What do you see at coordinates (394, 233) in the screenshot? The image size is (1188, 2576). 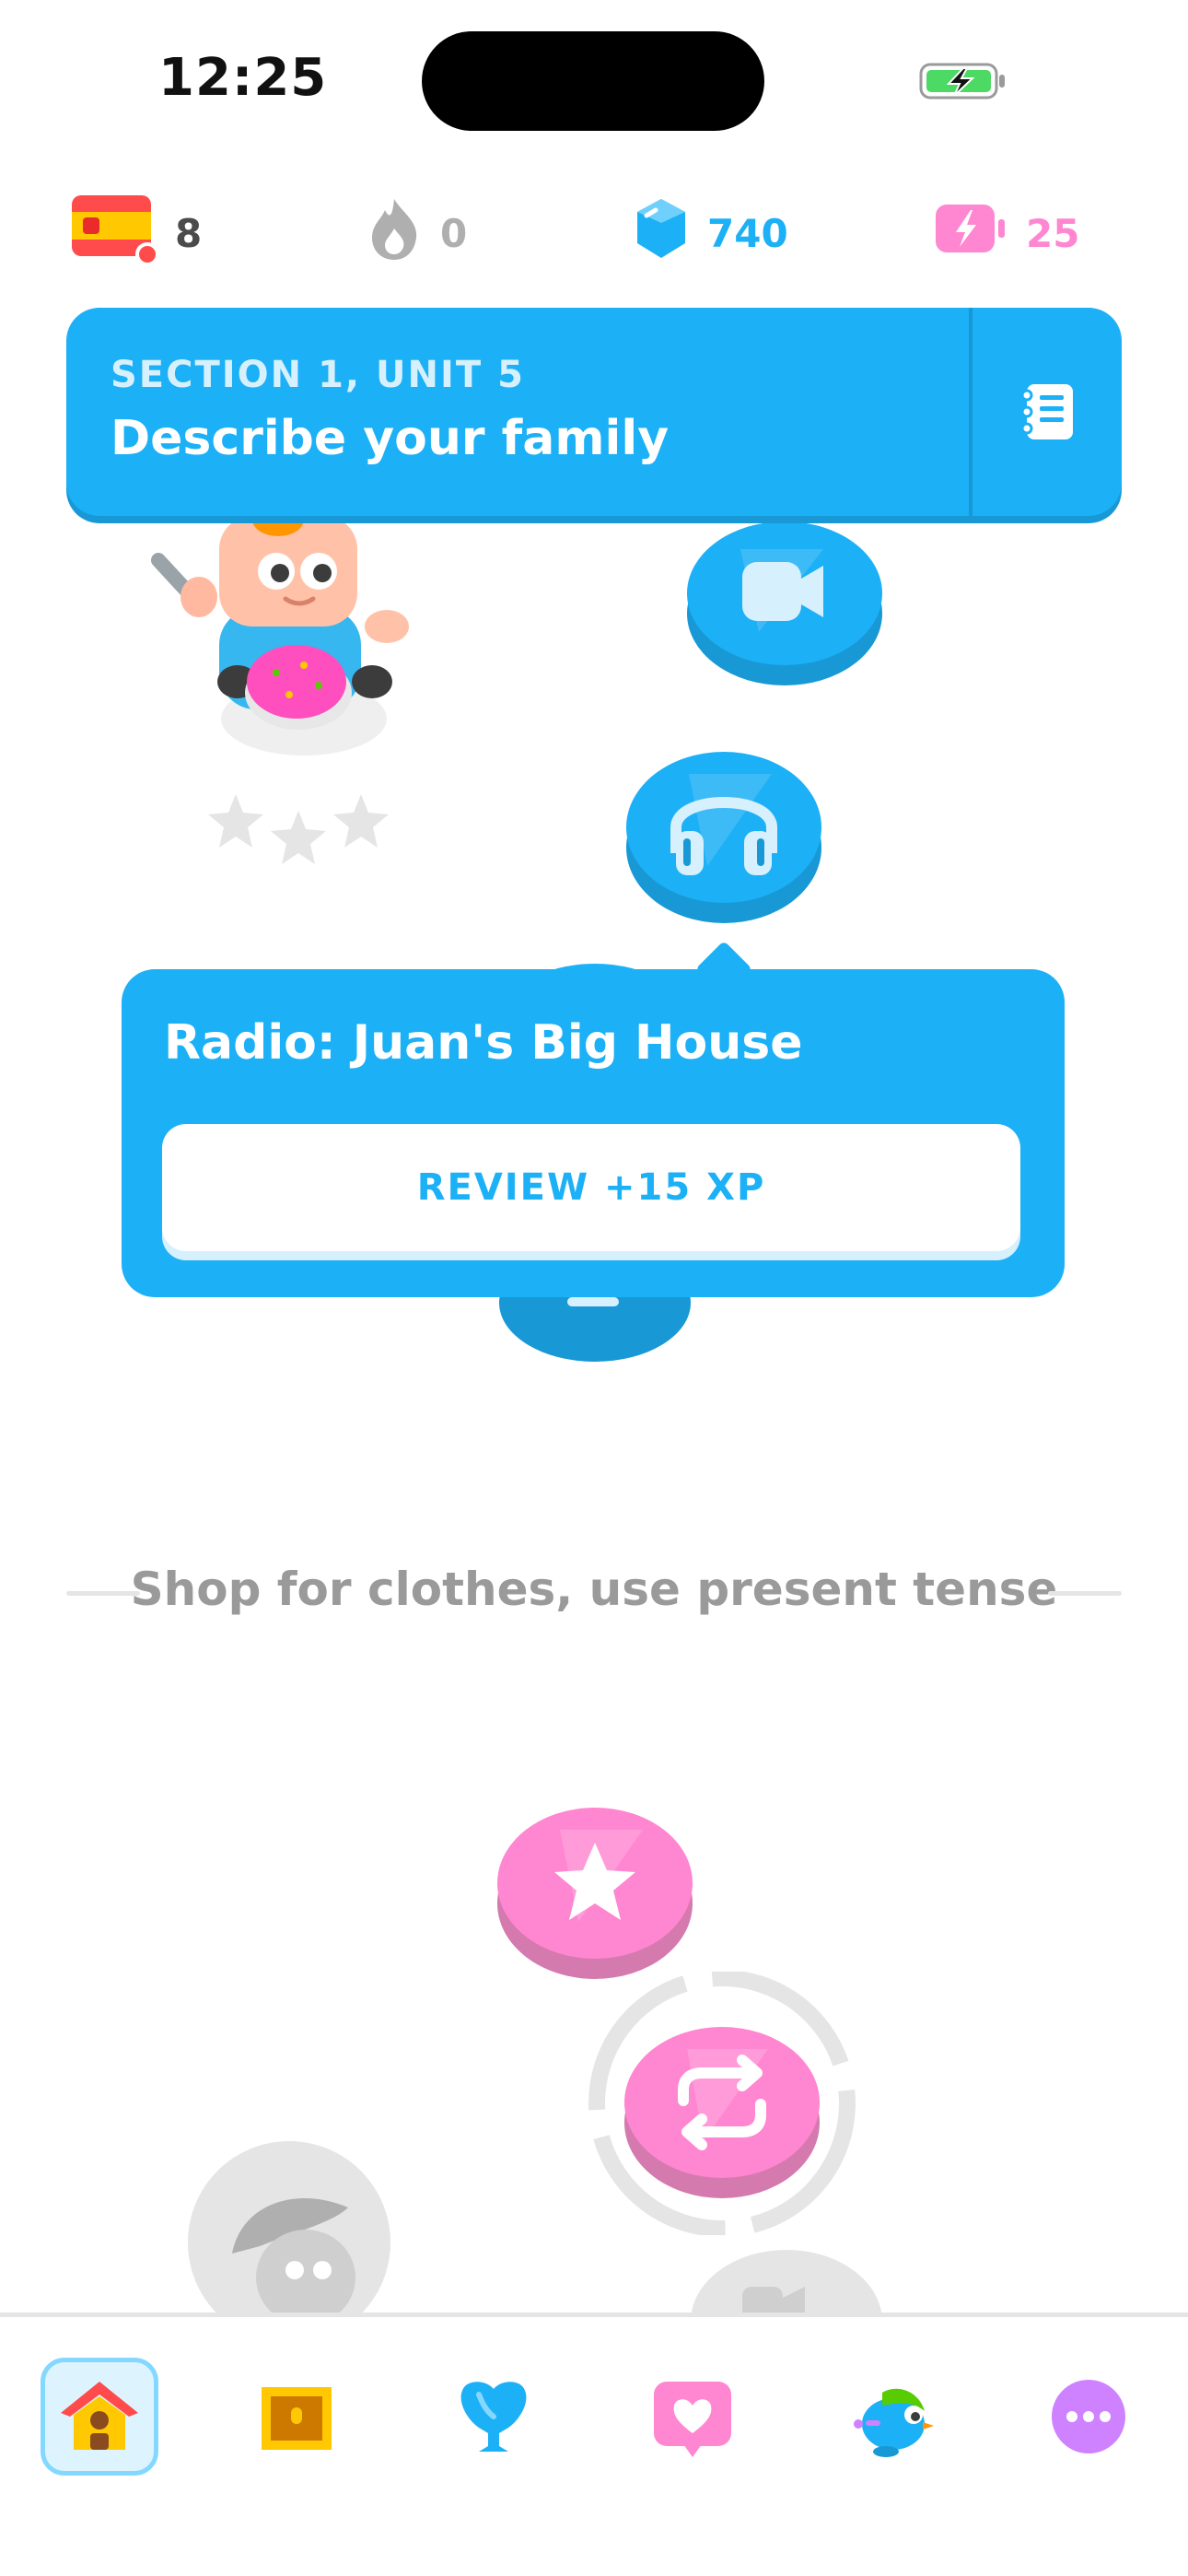 I see `flame-icon` at bounding box center [394, 233].